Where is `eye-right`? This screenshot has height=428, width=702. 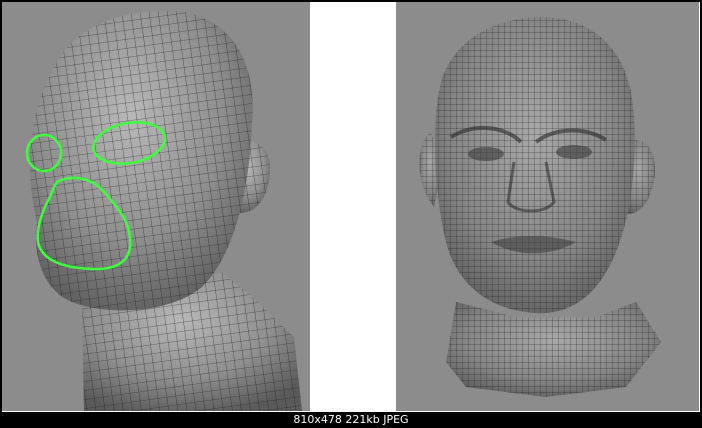 eye-right is located at coordinates (574, 152).